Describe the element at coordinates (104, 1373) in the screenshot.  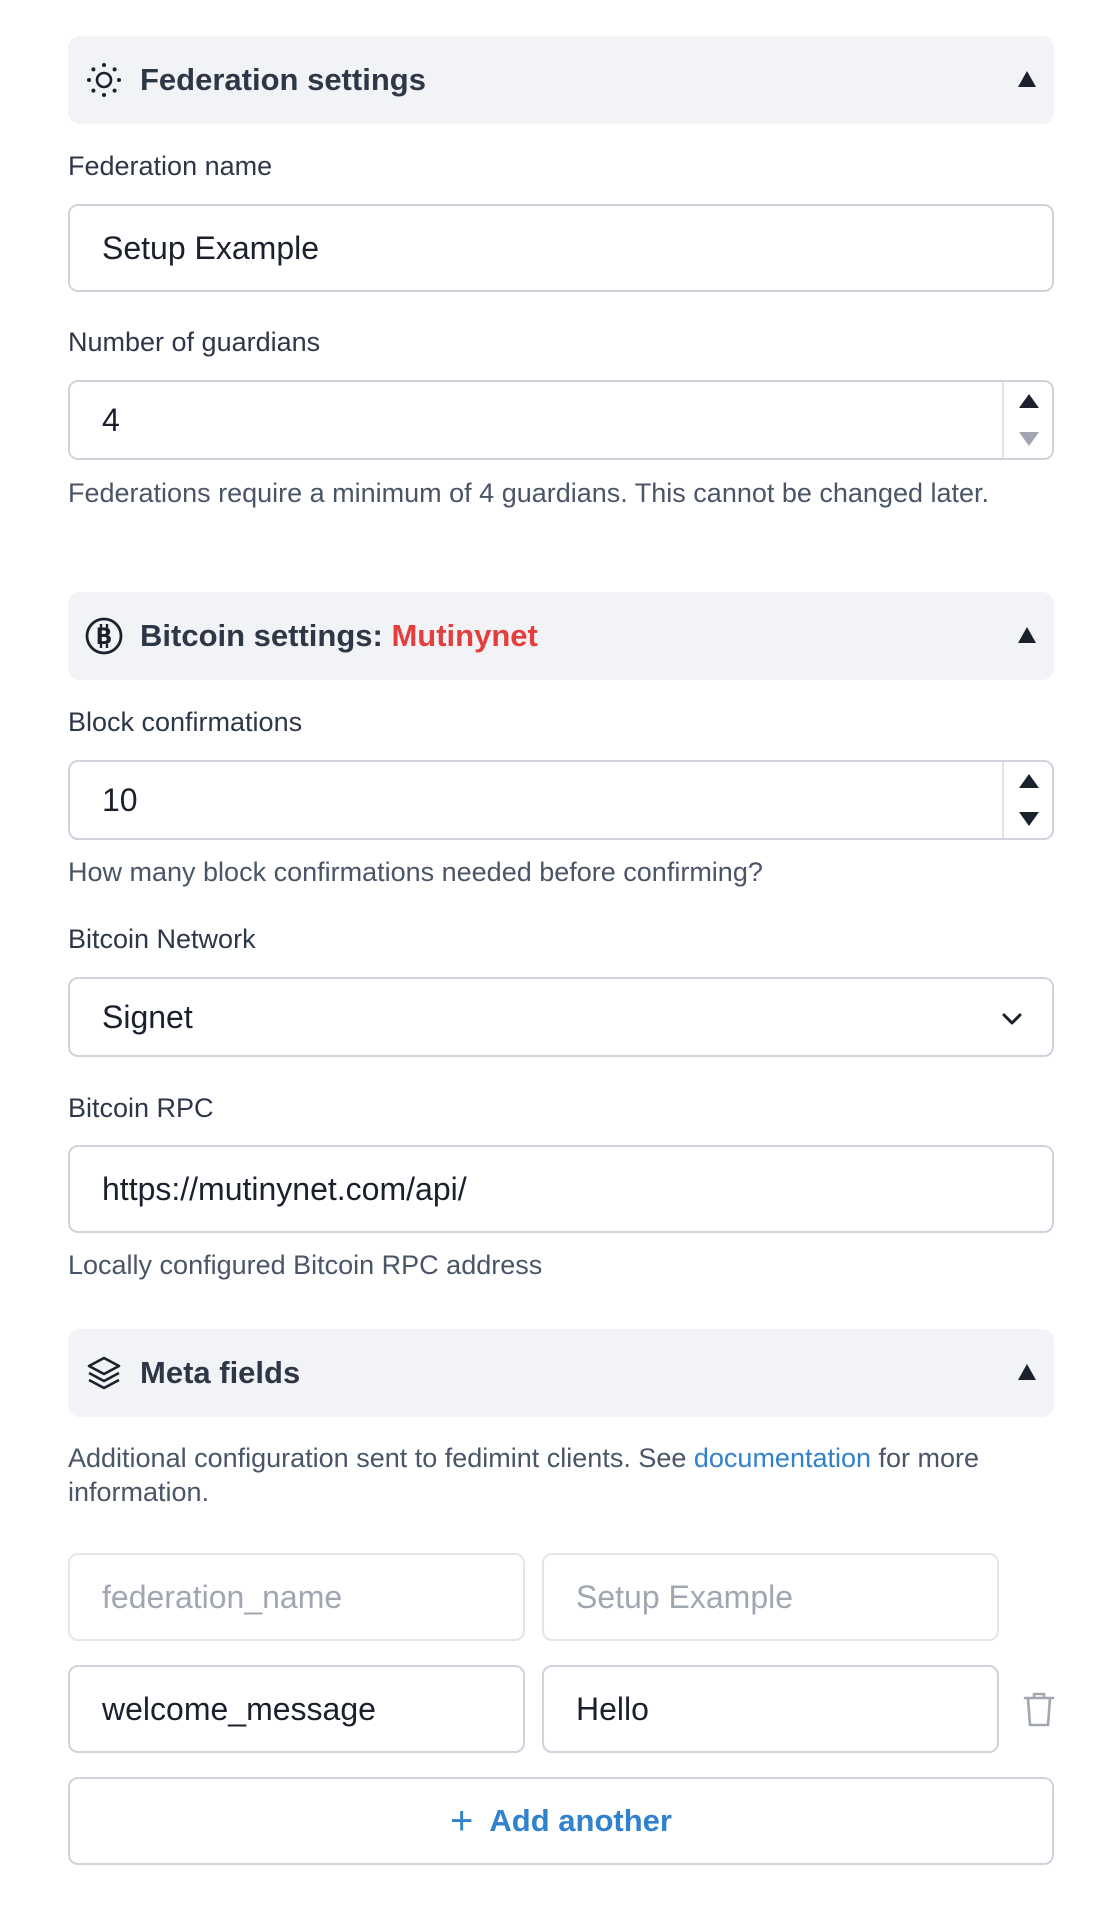
I see `layers-icon` at that location.